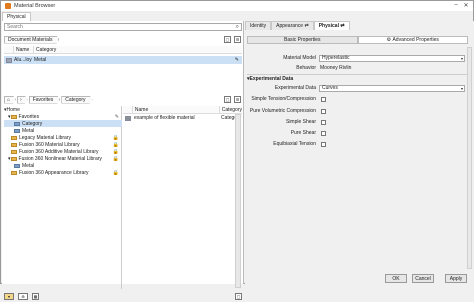 The width and height of the screenshot is (474, 302). Describe the element at coordinates (412, 40) in the screenshot. I see `tab-advanced-properties: ⚙ Advanced Properties` at that location.